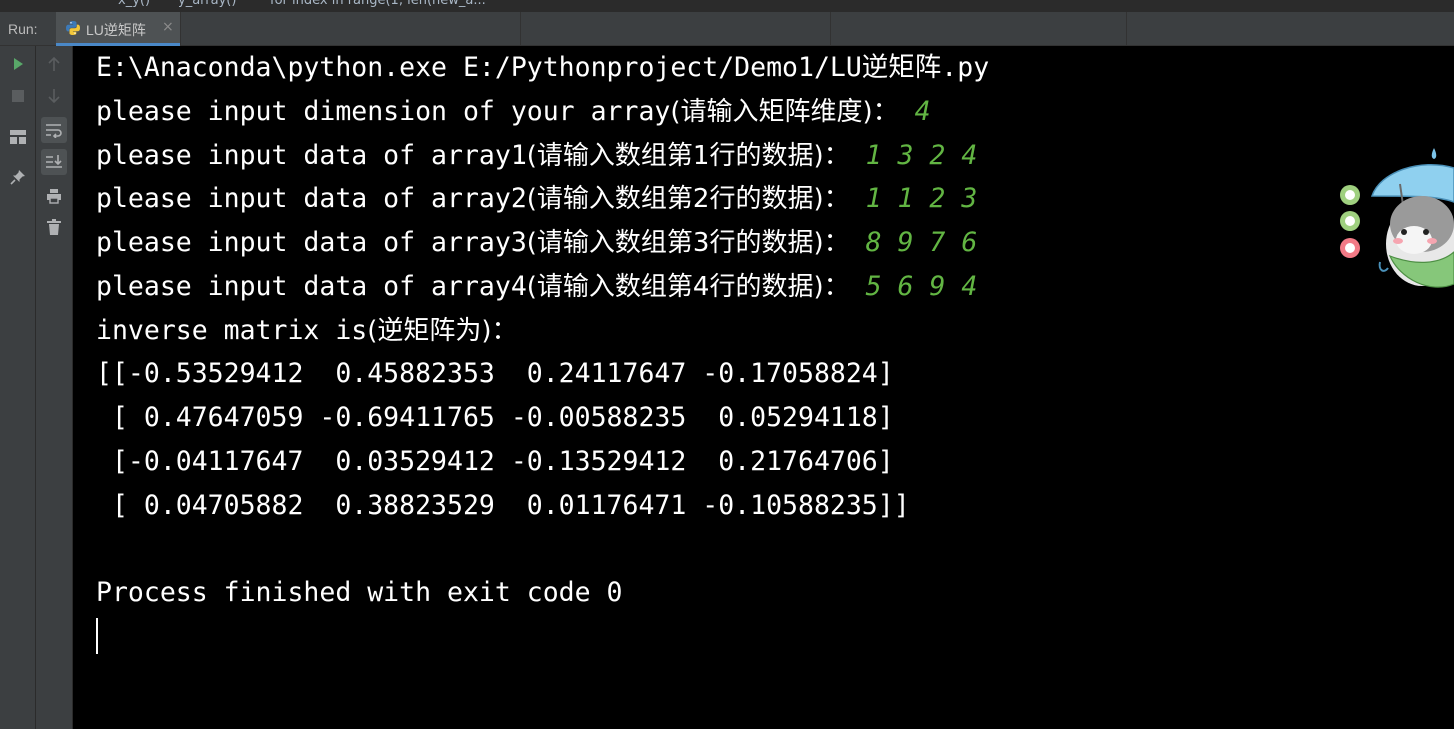  Describe the element at coordinates (18, 96) in the screenshot. I see `stop-icon` at that location.